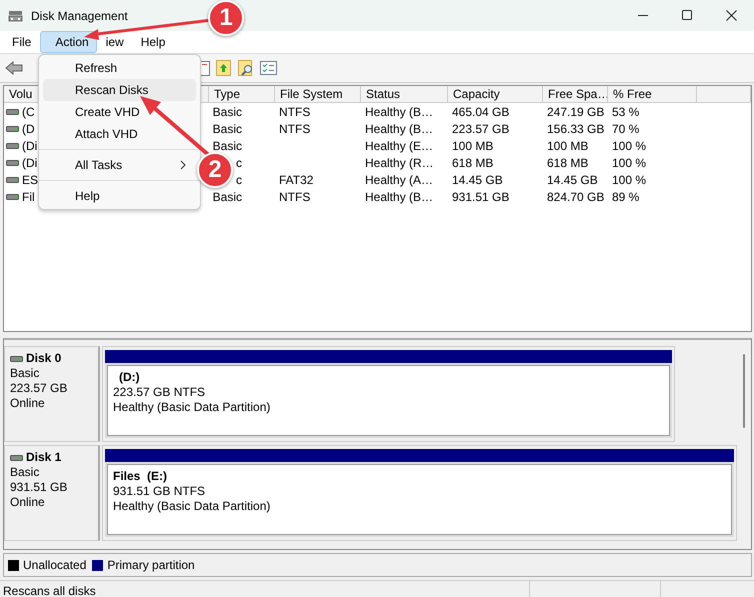  I want to click on chevron-right-icon, so click(183, 165).